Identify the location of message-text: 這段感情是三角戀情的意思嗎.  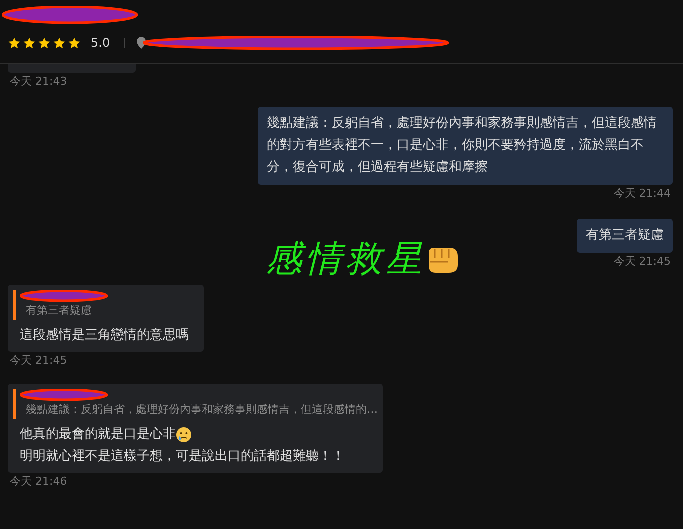
(104, 336).